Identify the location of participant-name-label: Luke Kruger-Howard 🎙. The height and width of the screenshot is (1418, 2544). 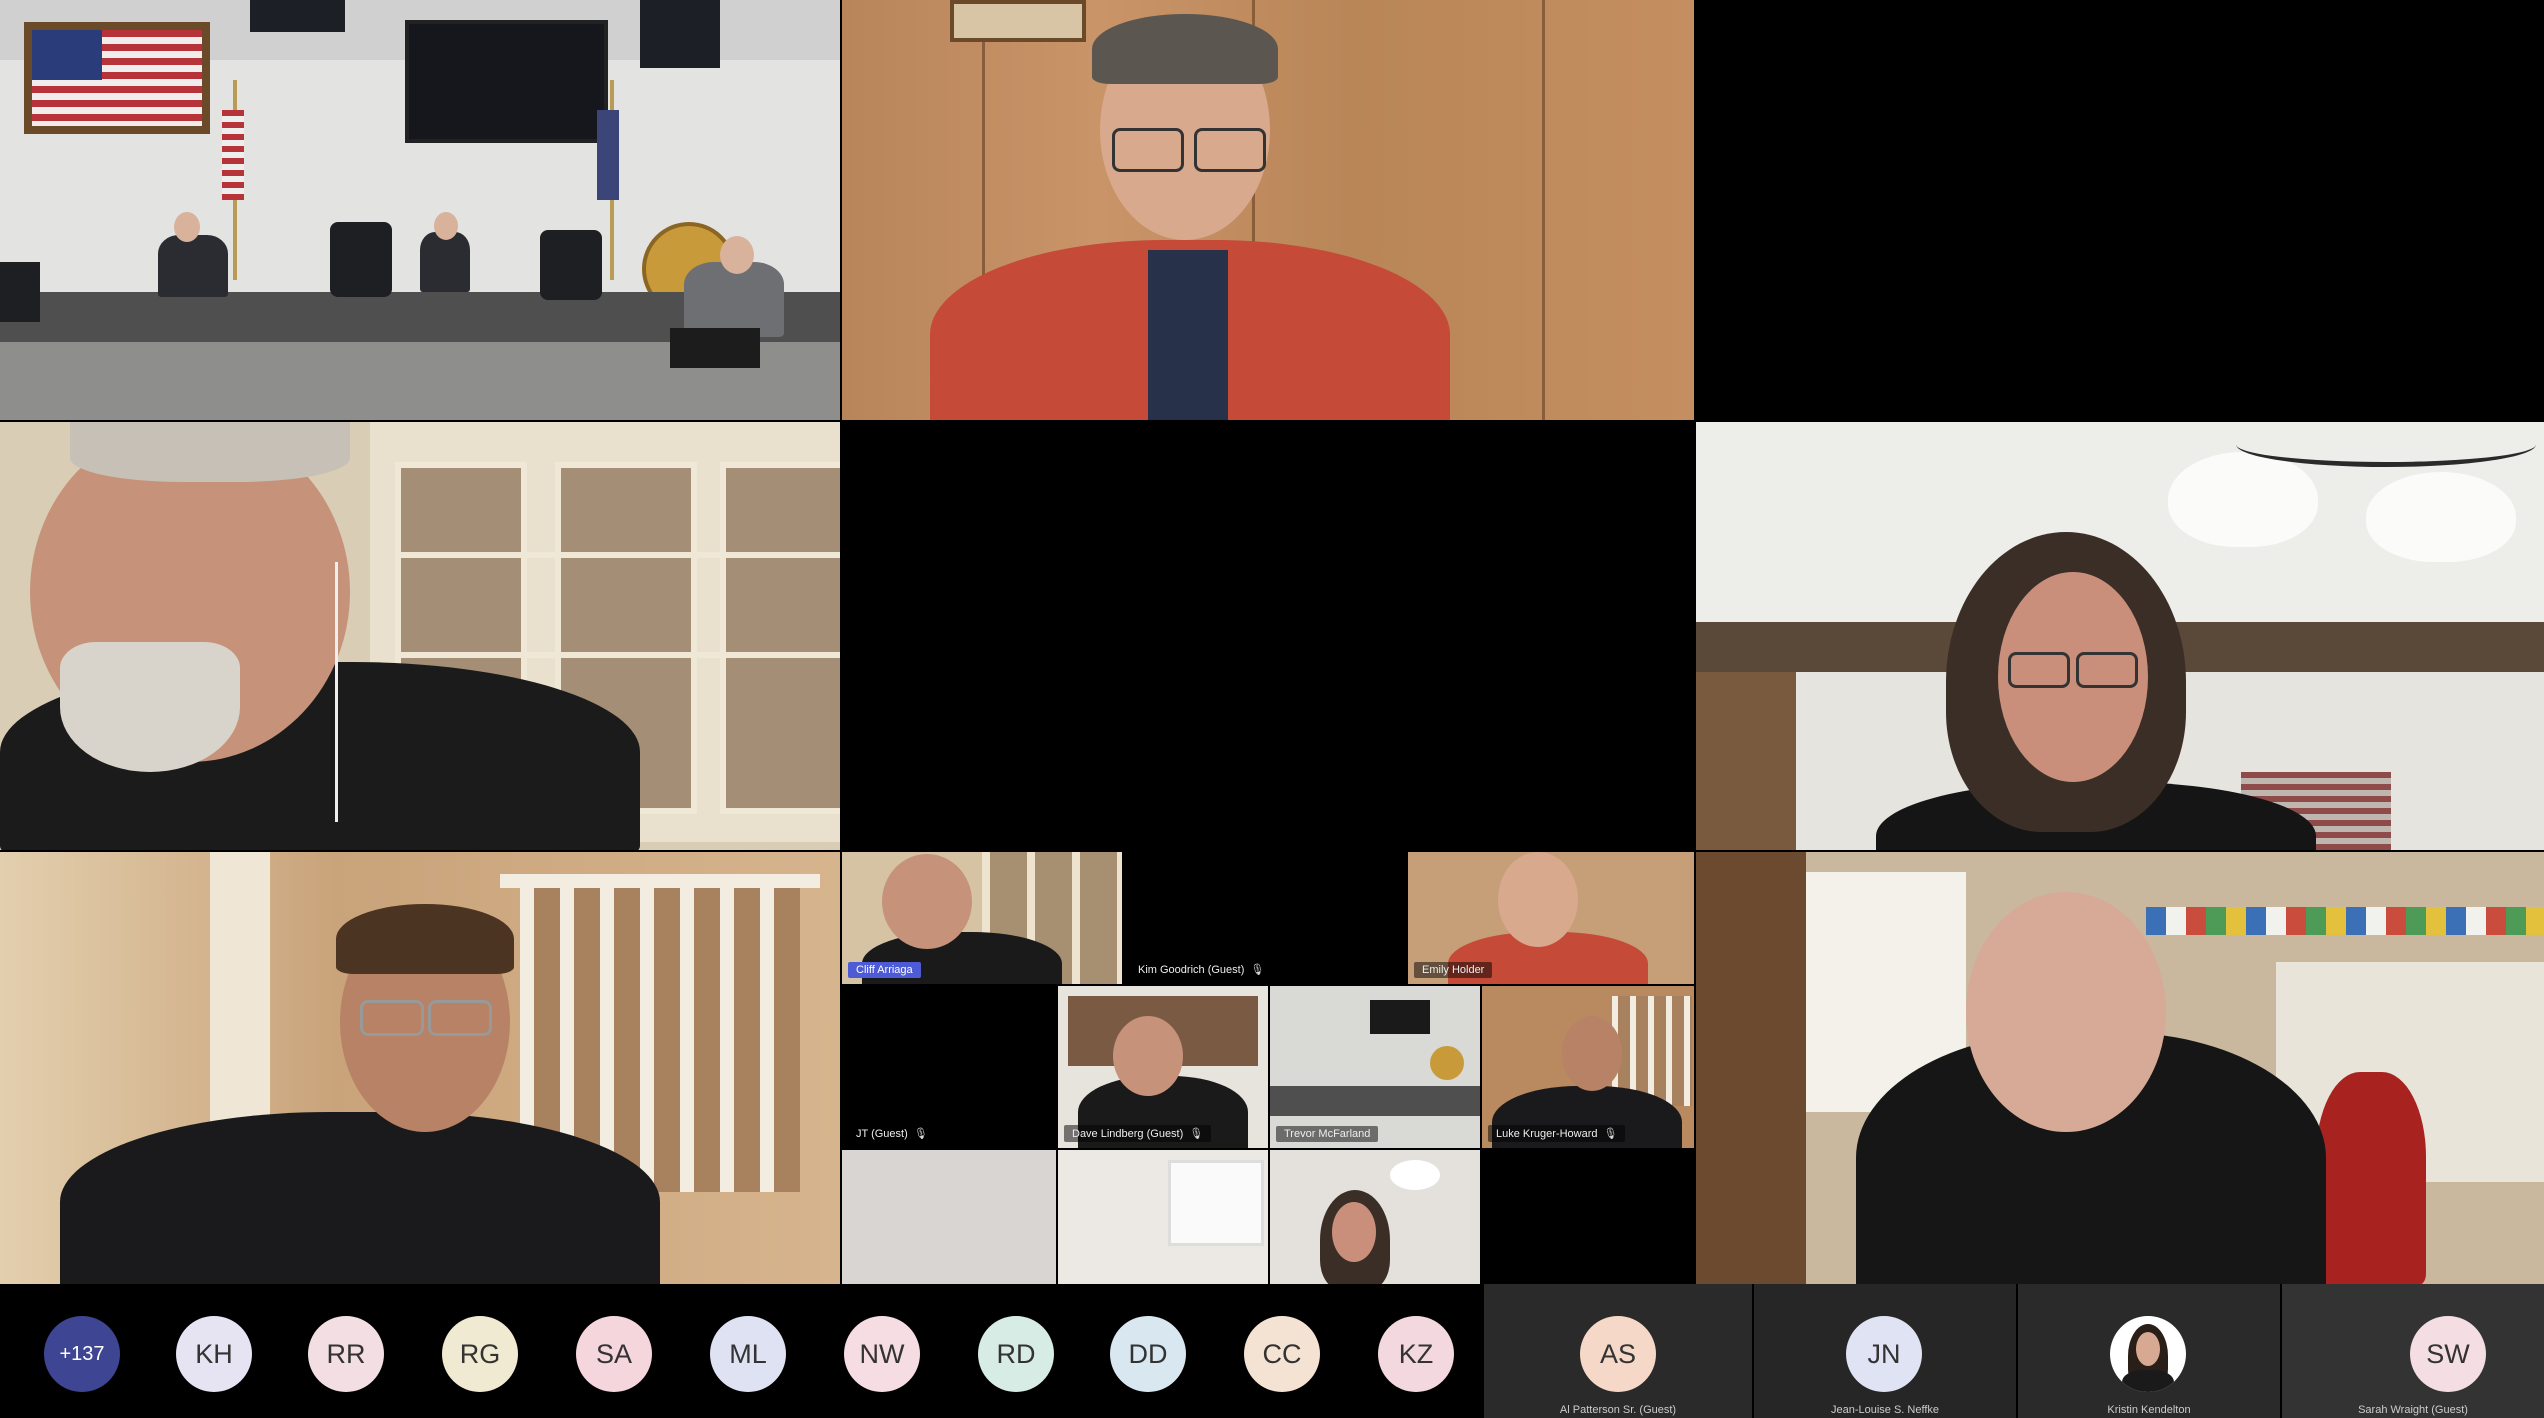
(1557, 1133).